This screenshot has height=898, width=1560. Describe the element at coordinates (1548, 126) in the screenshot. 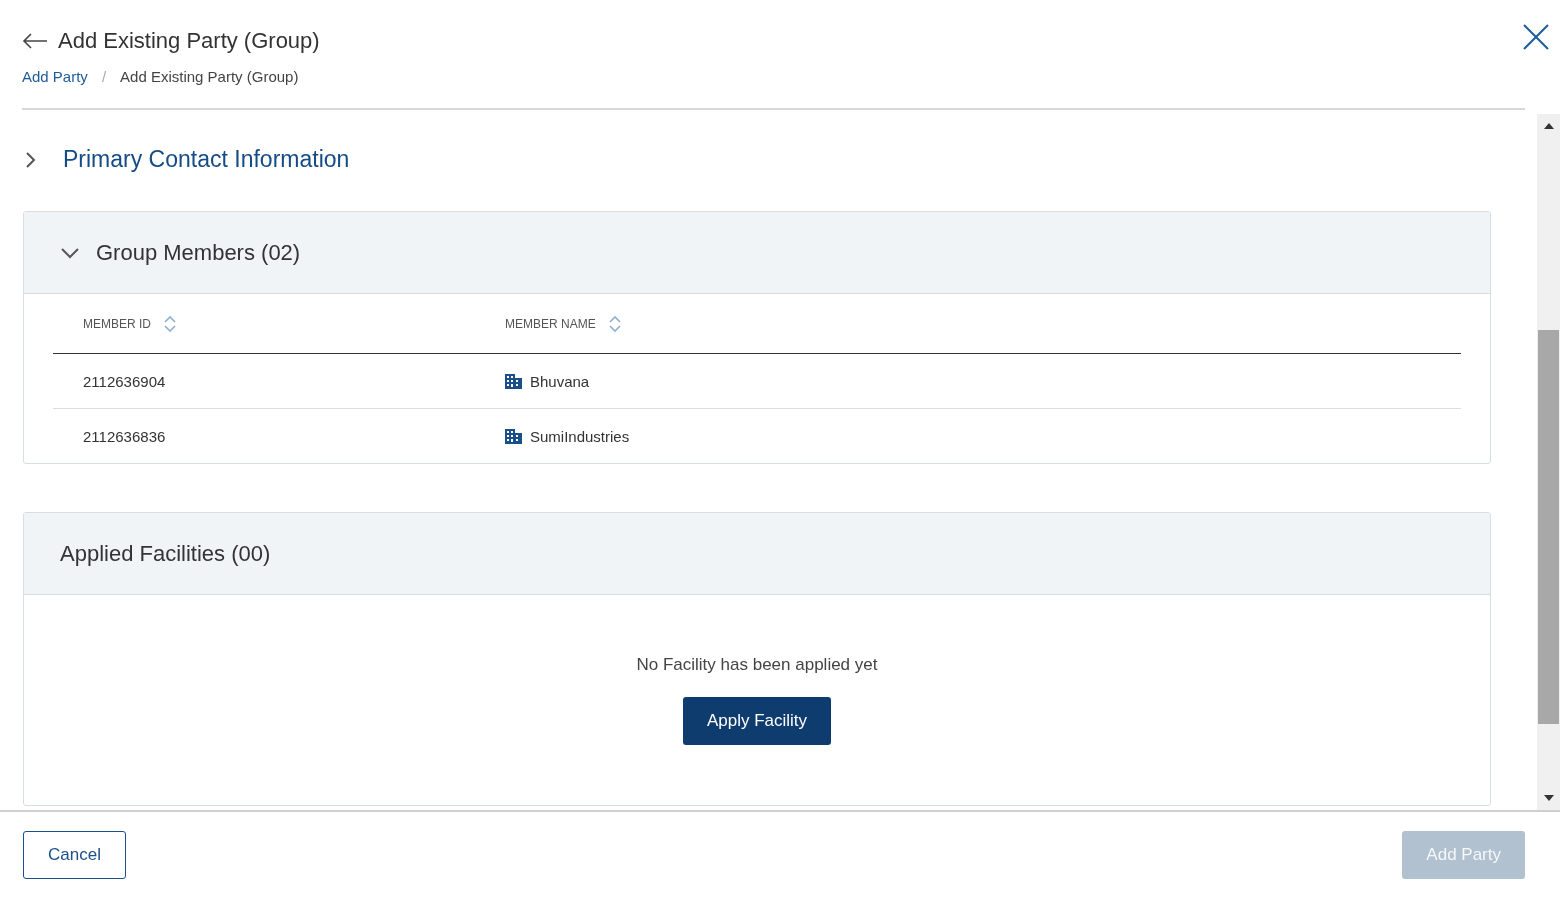

I see `scroll-up-icon` at that location.